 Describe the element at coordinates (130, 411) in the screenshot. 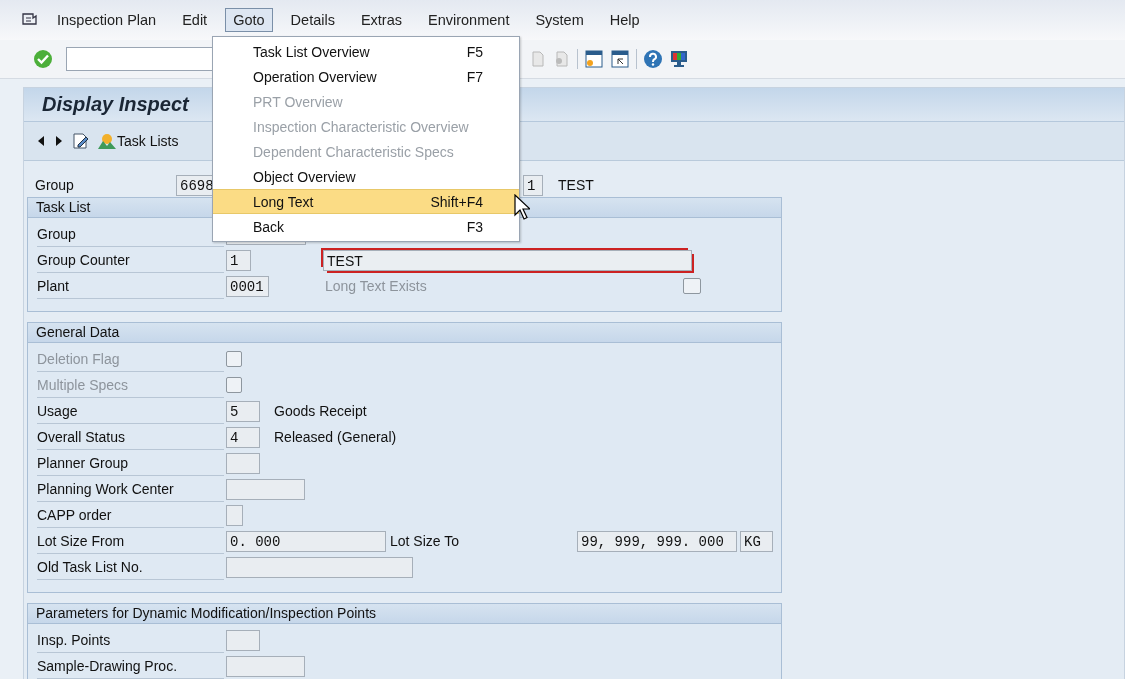

I see `field-label: Usage` at that location.